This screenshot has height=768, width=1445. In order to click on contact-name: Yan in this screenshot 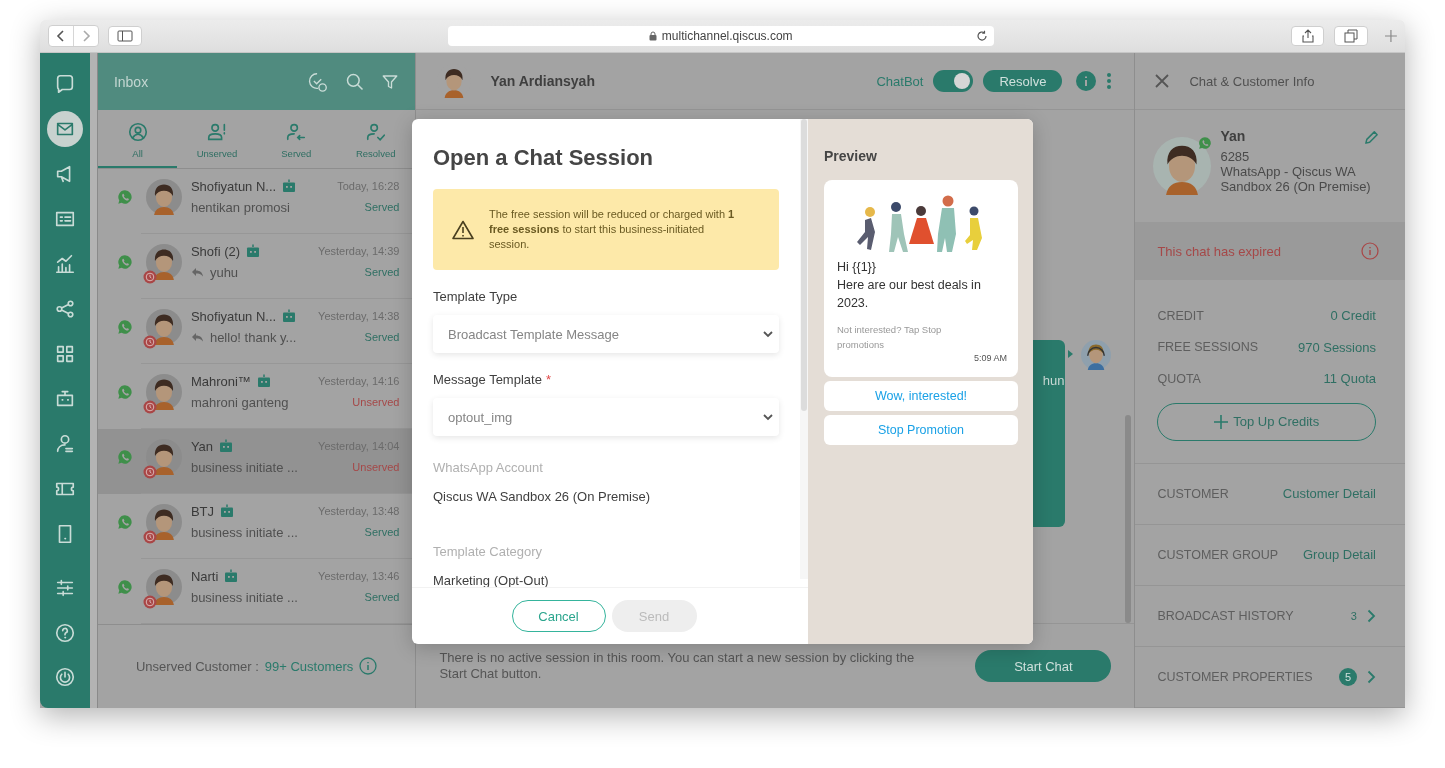, I will do `click(202, 446)`.